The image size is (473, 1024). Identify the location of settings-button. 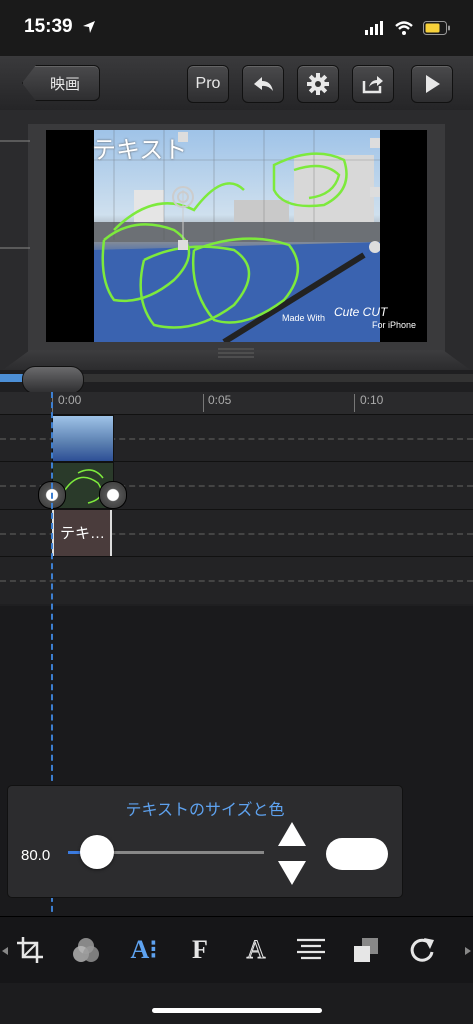
(318, 84).